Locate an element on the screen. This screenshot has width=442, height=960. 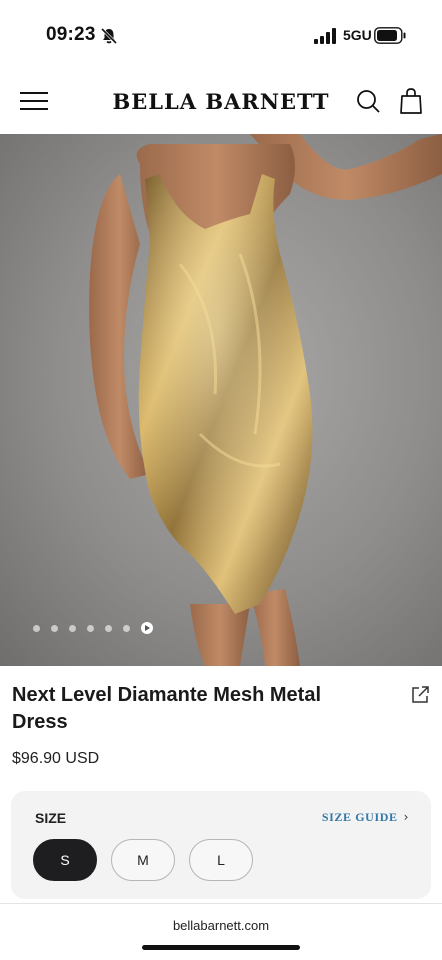
signal-icon is located at coordinates (325, 36).